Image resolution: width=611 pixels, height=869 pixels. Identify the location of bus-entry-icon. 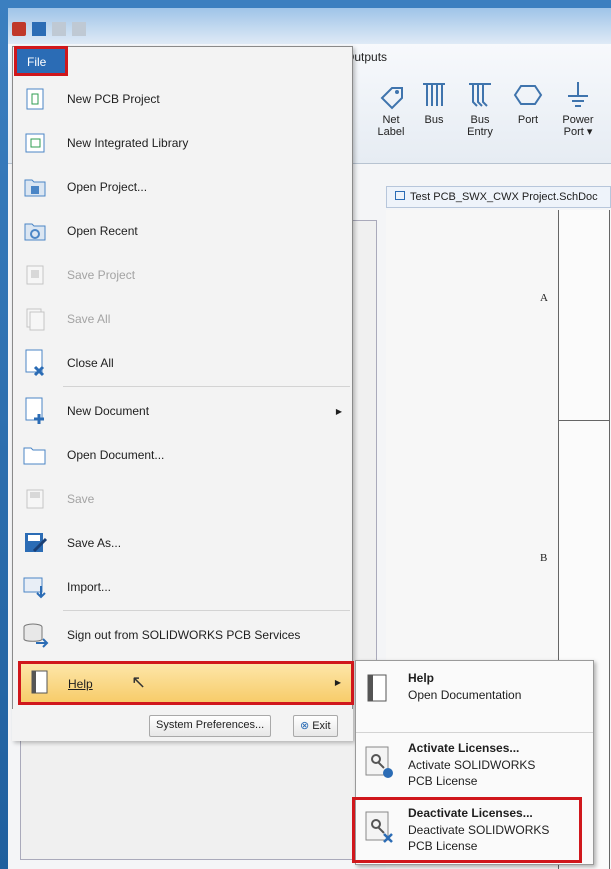
(480, 95).